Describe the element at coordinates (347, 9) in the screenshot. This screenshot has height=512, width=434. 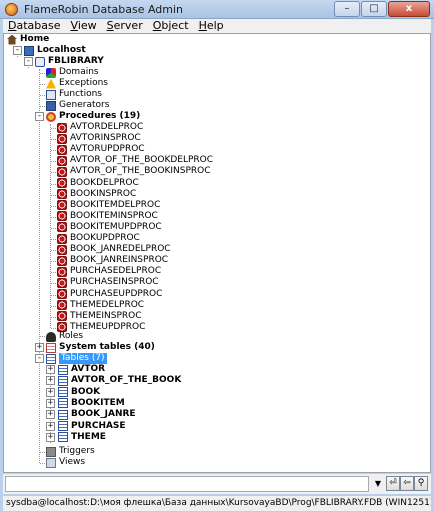
I see `minimize-button: –` at that location.